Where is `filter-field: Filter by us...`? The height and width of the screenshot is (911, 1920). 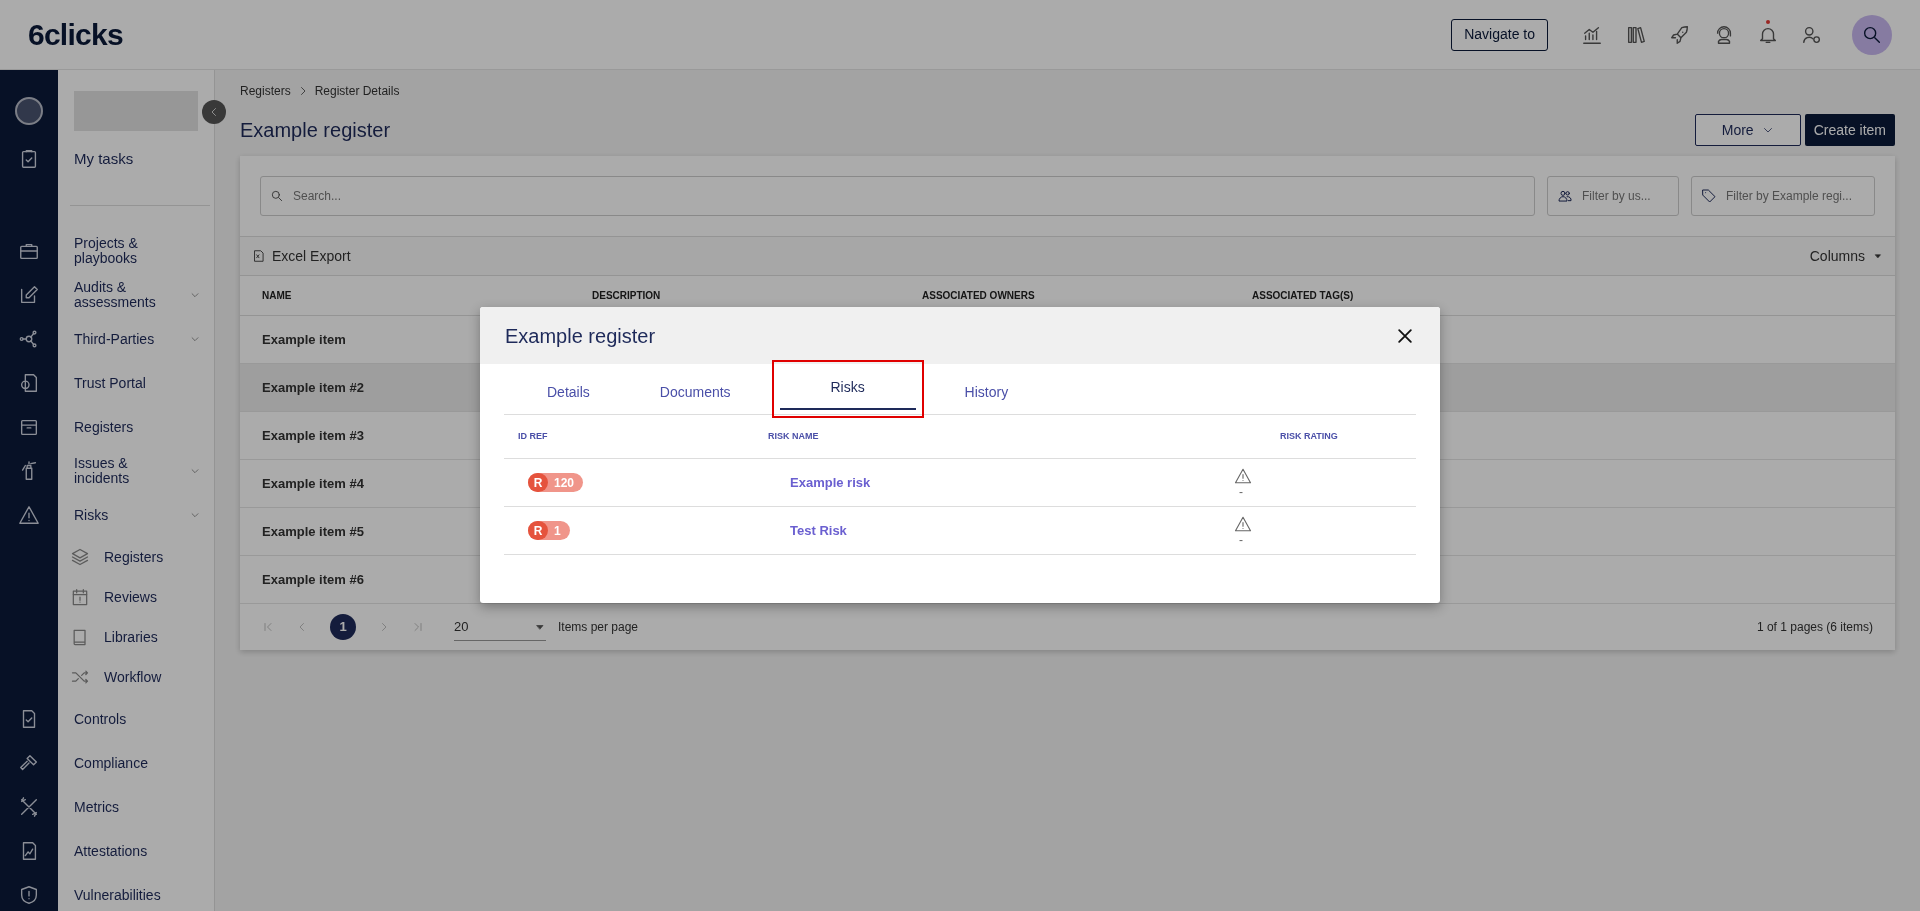 filter-field: Filter by us... is located at coordinates (1613, 196).